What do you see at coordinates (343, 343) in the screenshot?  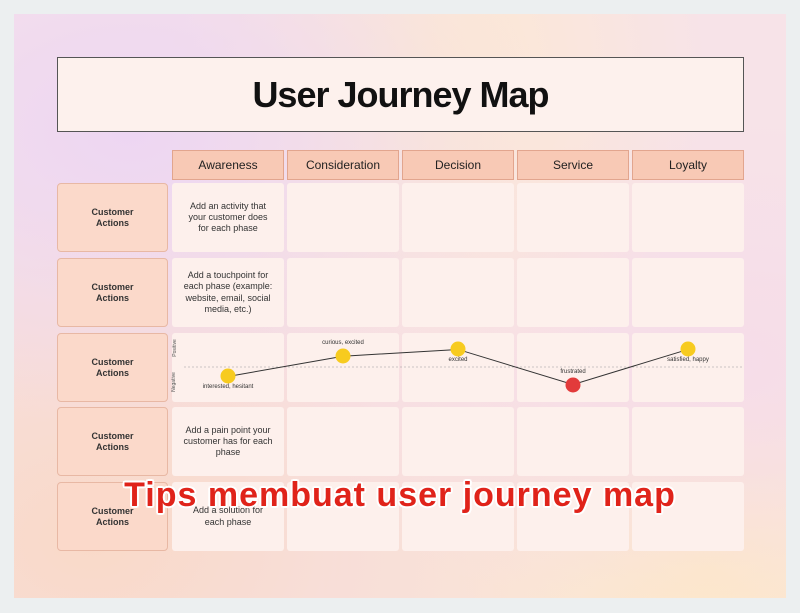 I see `emotion-label: curious, excited` at bounding box center [343, 343].